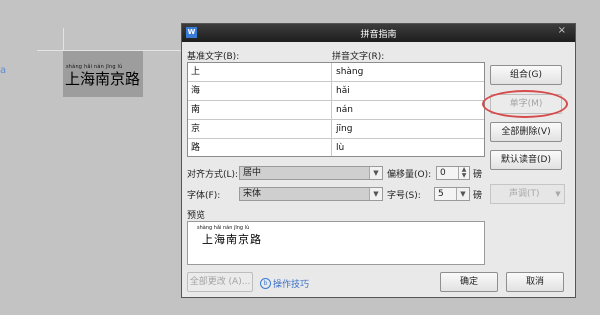 The image size is (600, 315). I want to click on size-unit: 磅, so click(478, 196).